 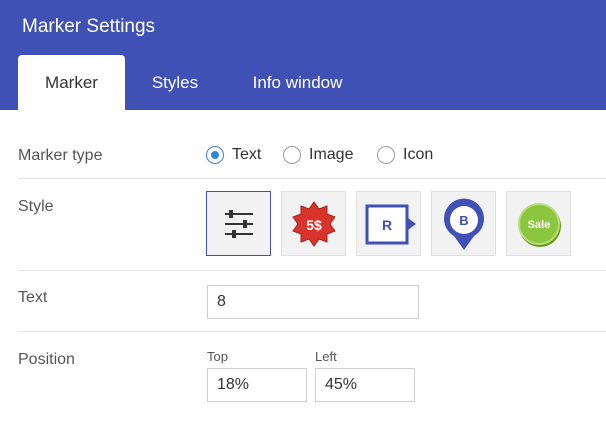 What do you see at coordinates (60, 155) in the screenshot?
I see `marker-type-label: Marker type` at bounding box center [60, 155].